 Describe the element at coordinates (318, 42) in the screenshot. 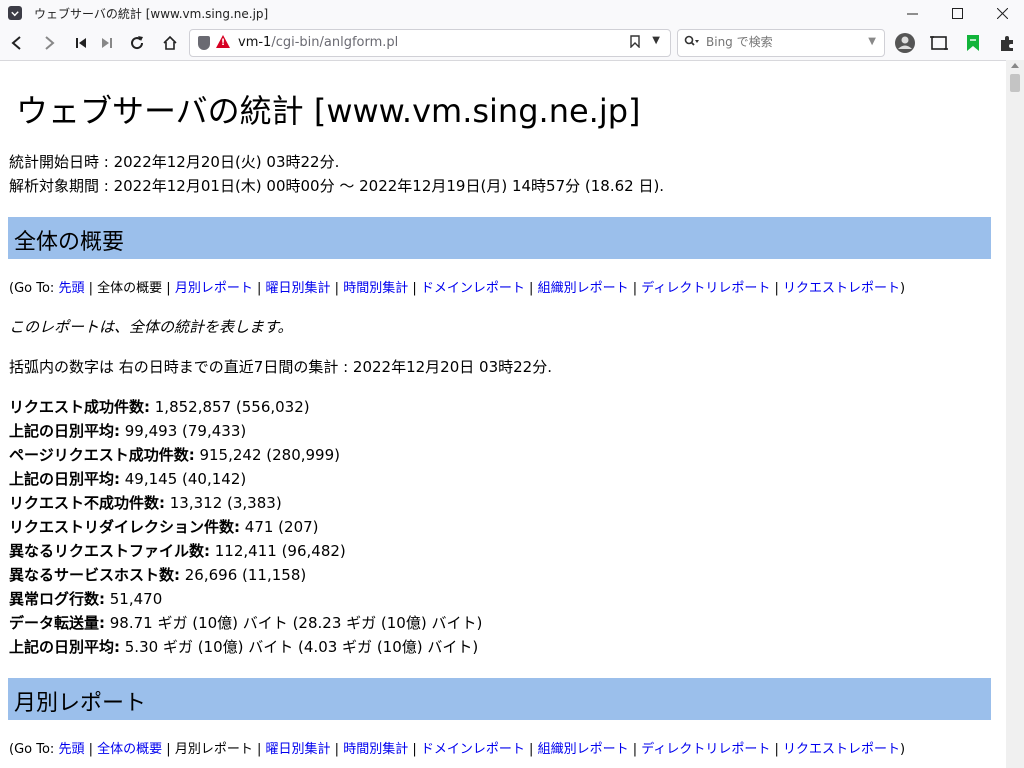

I see `url-text: vm-1/cgi-bin/anlgform.pl` at that location.